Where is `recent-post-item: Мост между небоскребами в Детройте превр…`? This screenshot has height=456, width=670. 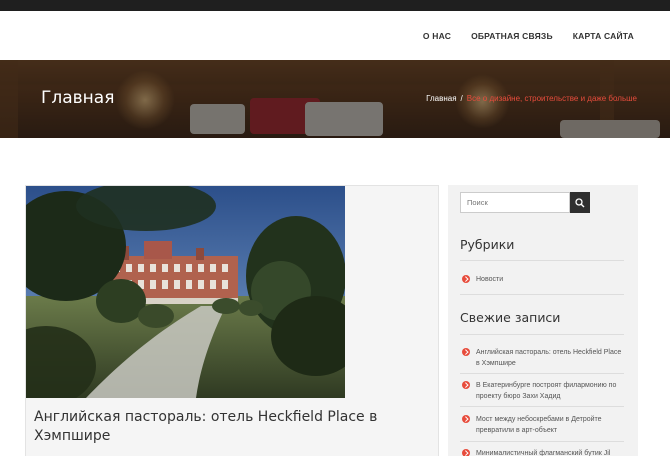
recent-post-item: Мост между небоскребами в Детройте превр… is located at coordinates (542, 425).